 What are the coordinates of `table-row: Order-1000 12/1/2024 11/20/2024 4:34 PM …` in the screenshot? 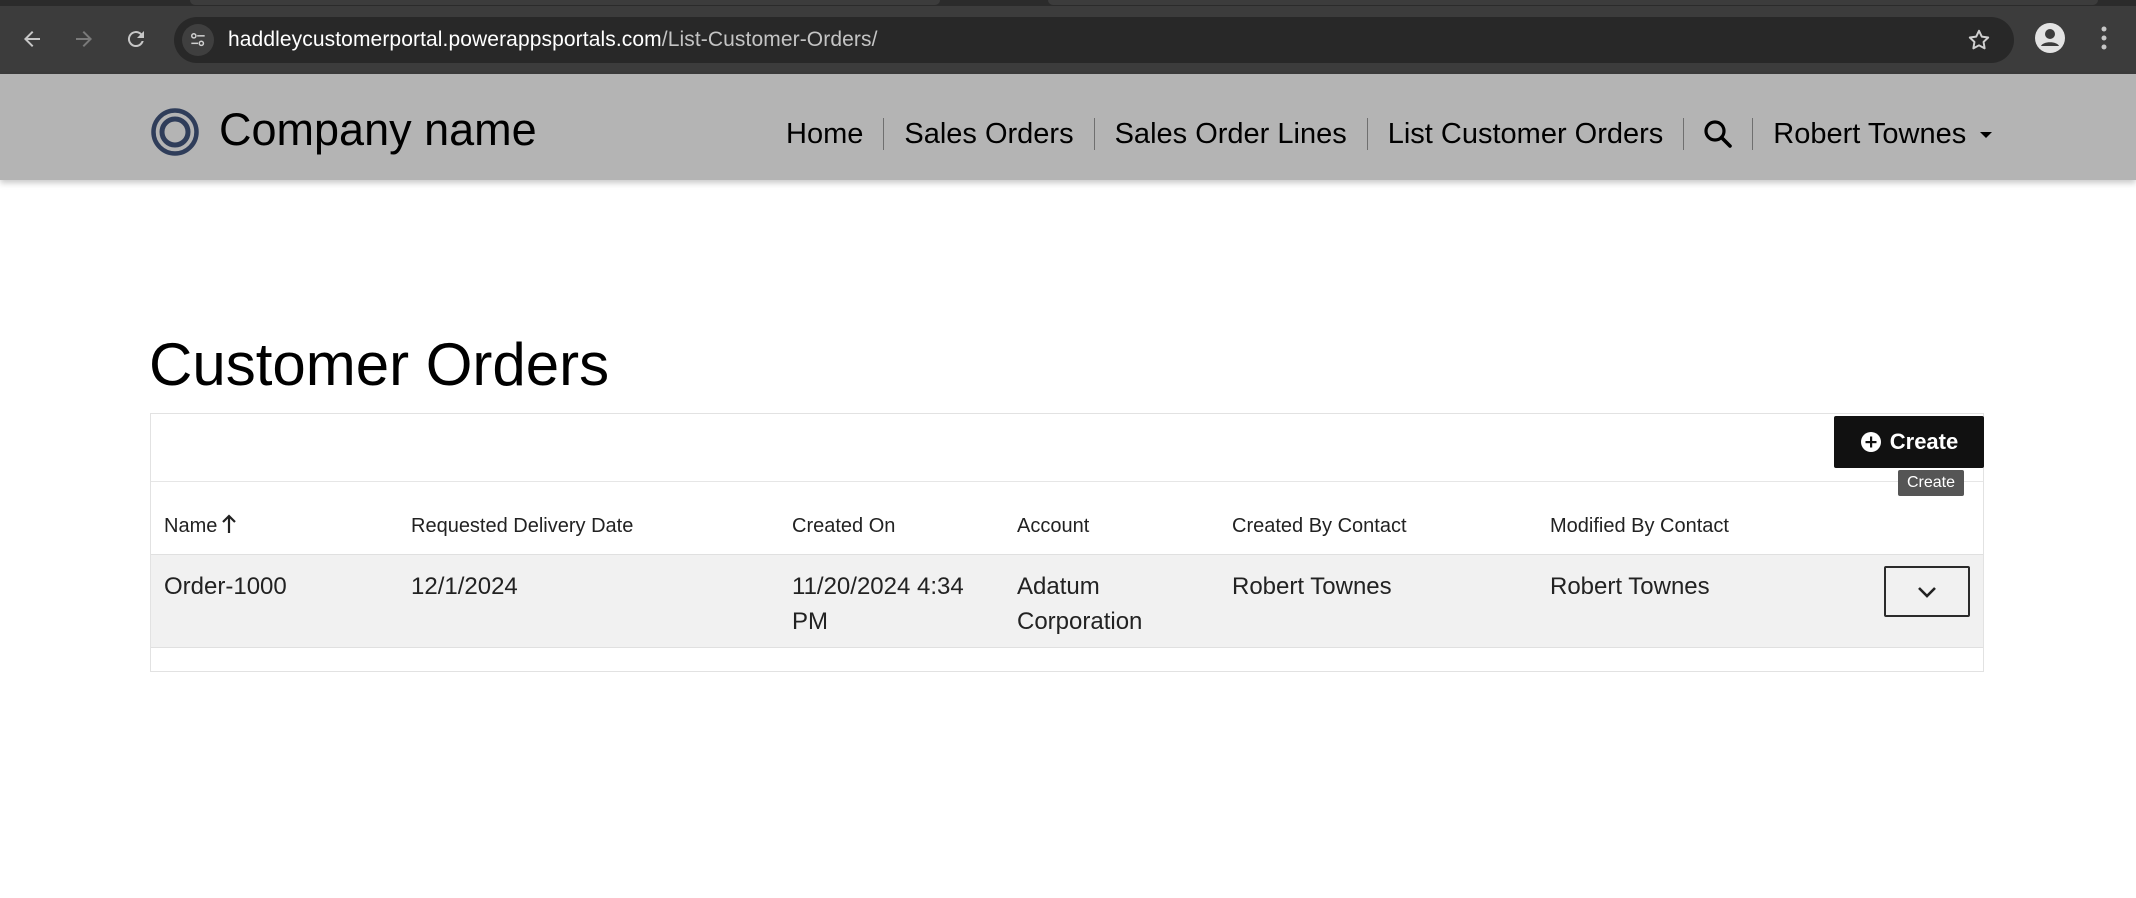 It's located at (1067, 601).